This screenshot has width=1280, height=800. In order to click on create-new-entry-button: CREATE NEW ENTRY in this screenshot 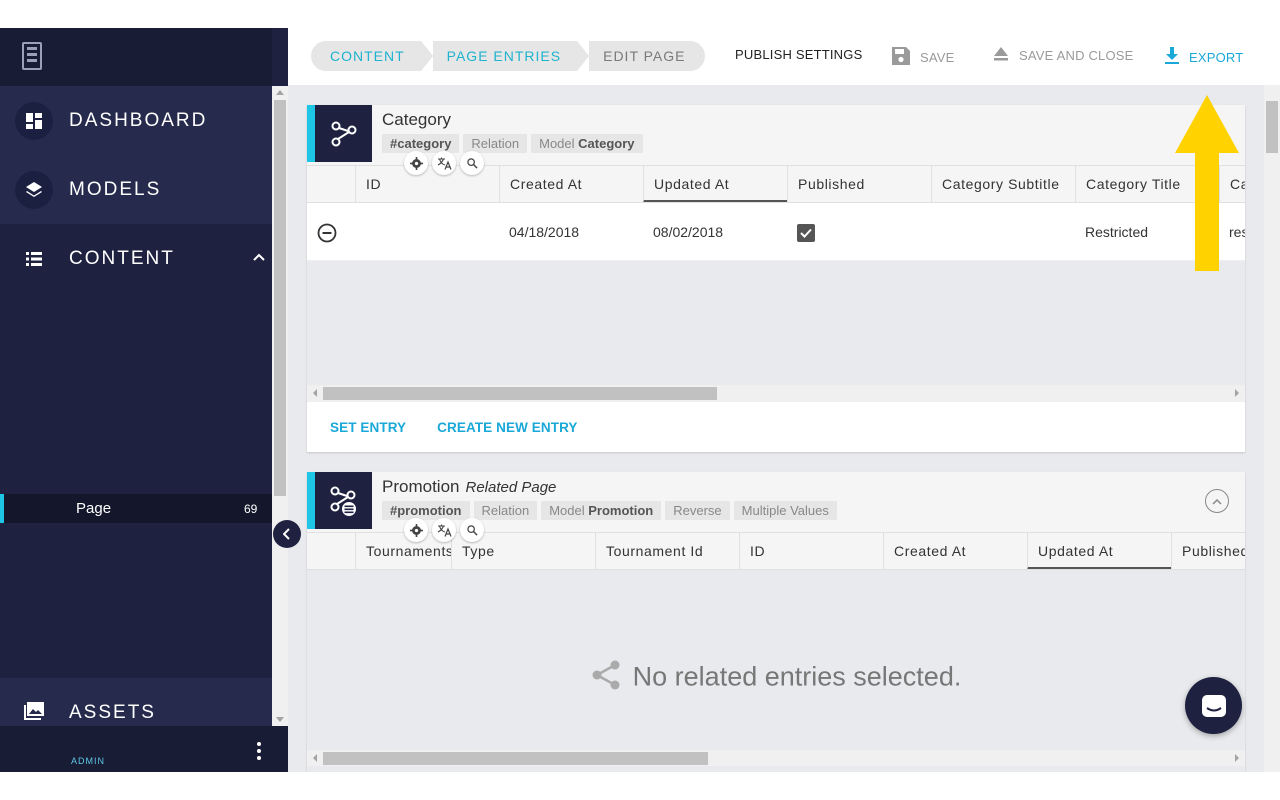, I will do `click(507, 427)`.